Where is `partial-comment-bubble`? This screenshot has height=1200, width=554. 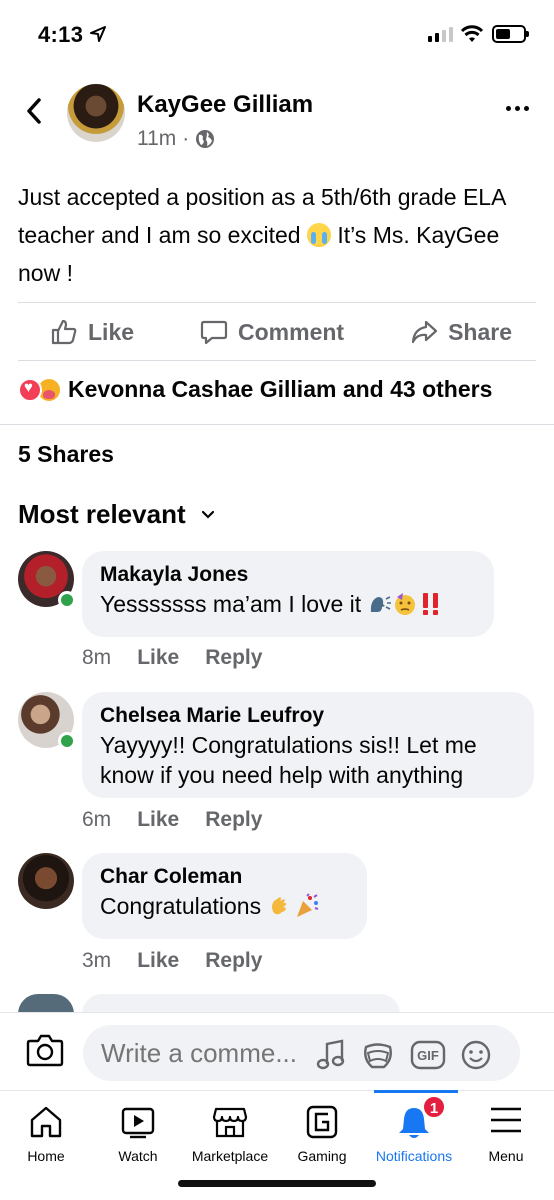 partial-comment-bubble is located at coordinates (241, 1004).